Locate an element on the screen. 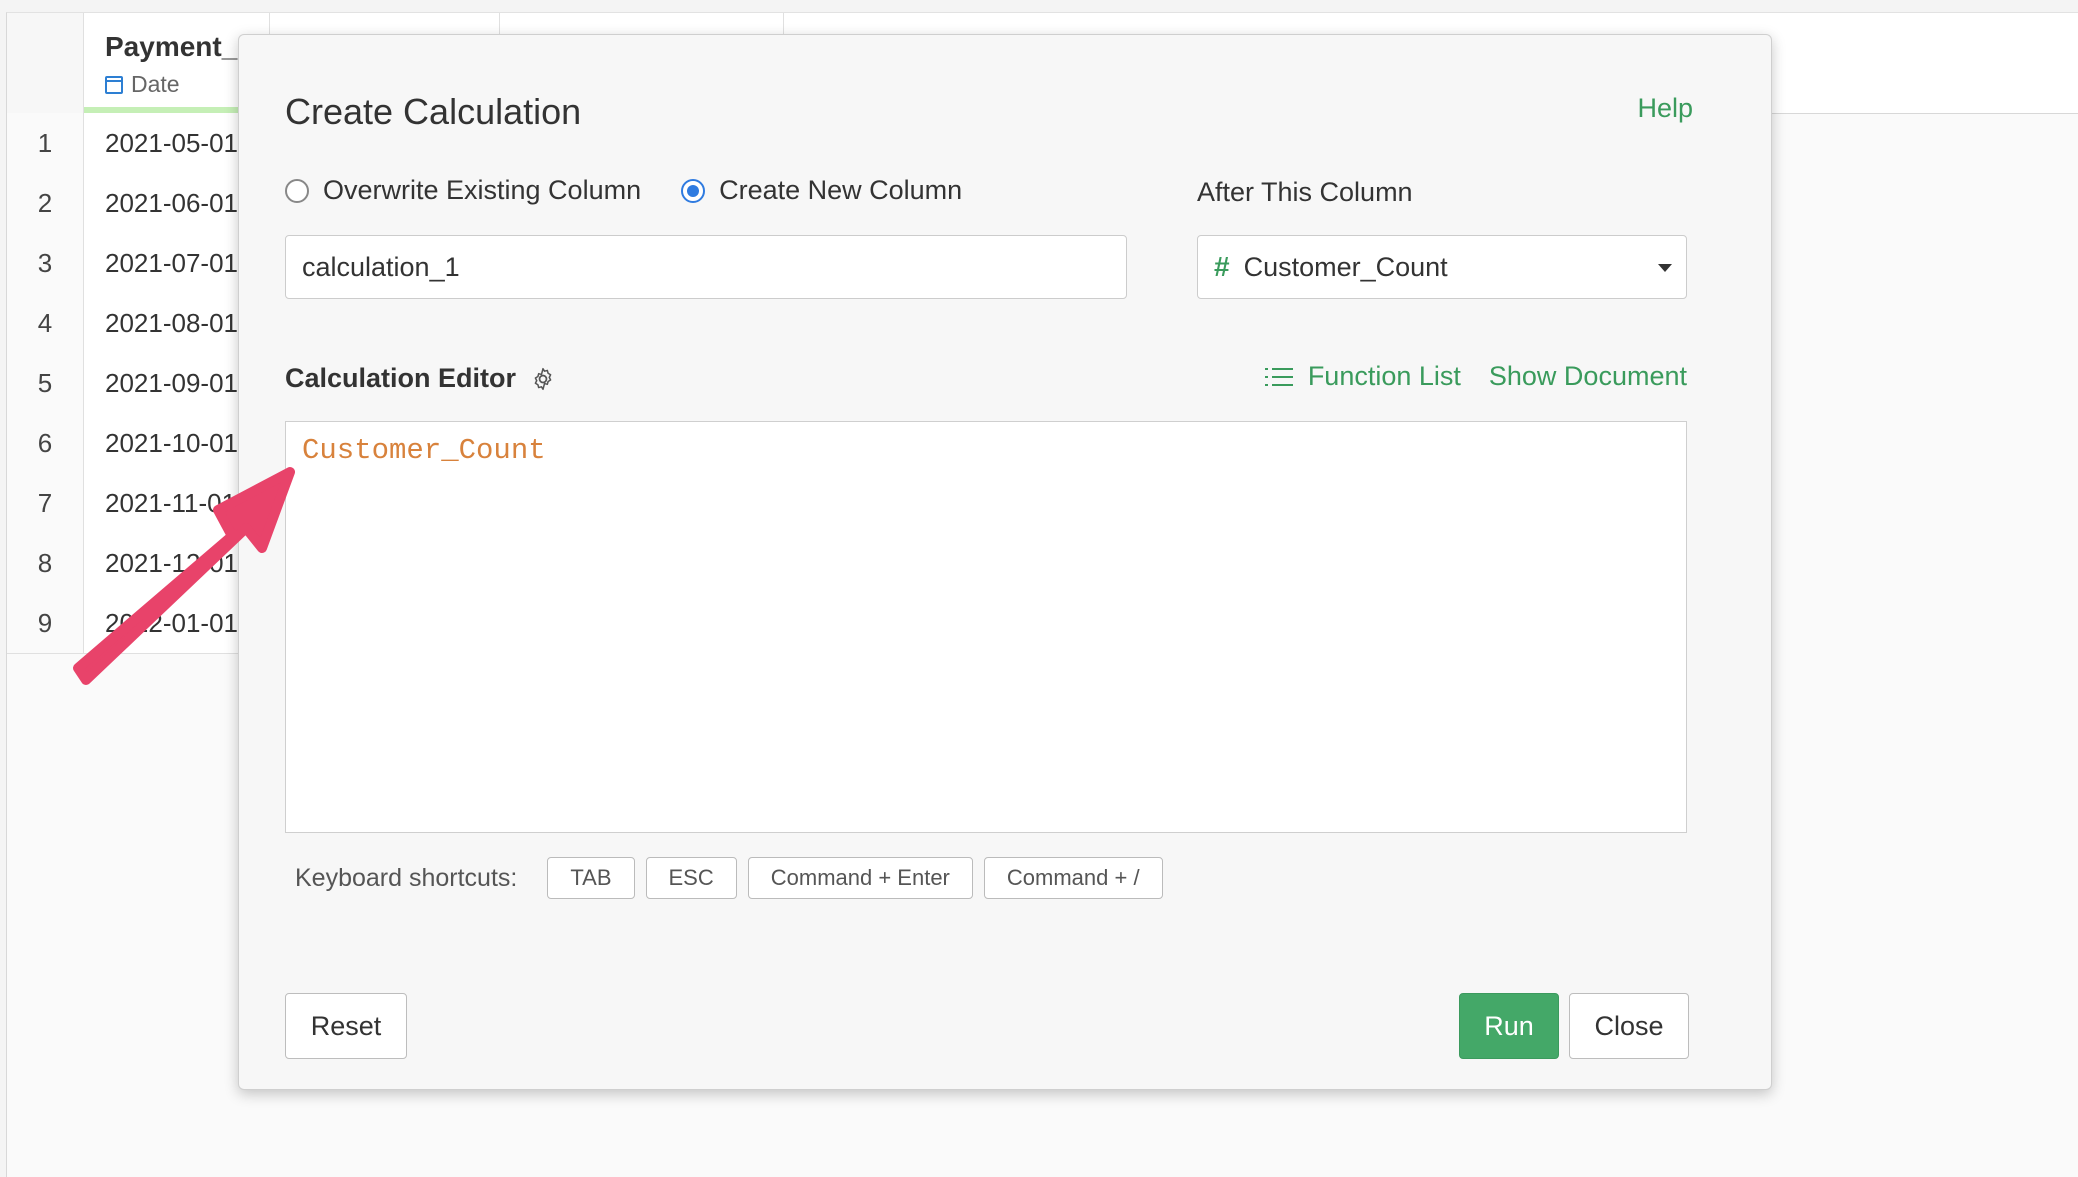 The width and height of the screenshot is (2078, 1177). reset-button: Reset is located at coordinates (346, 1026).